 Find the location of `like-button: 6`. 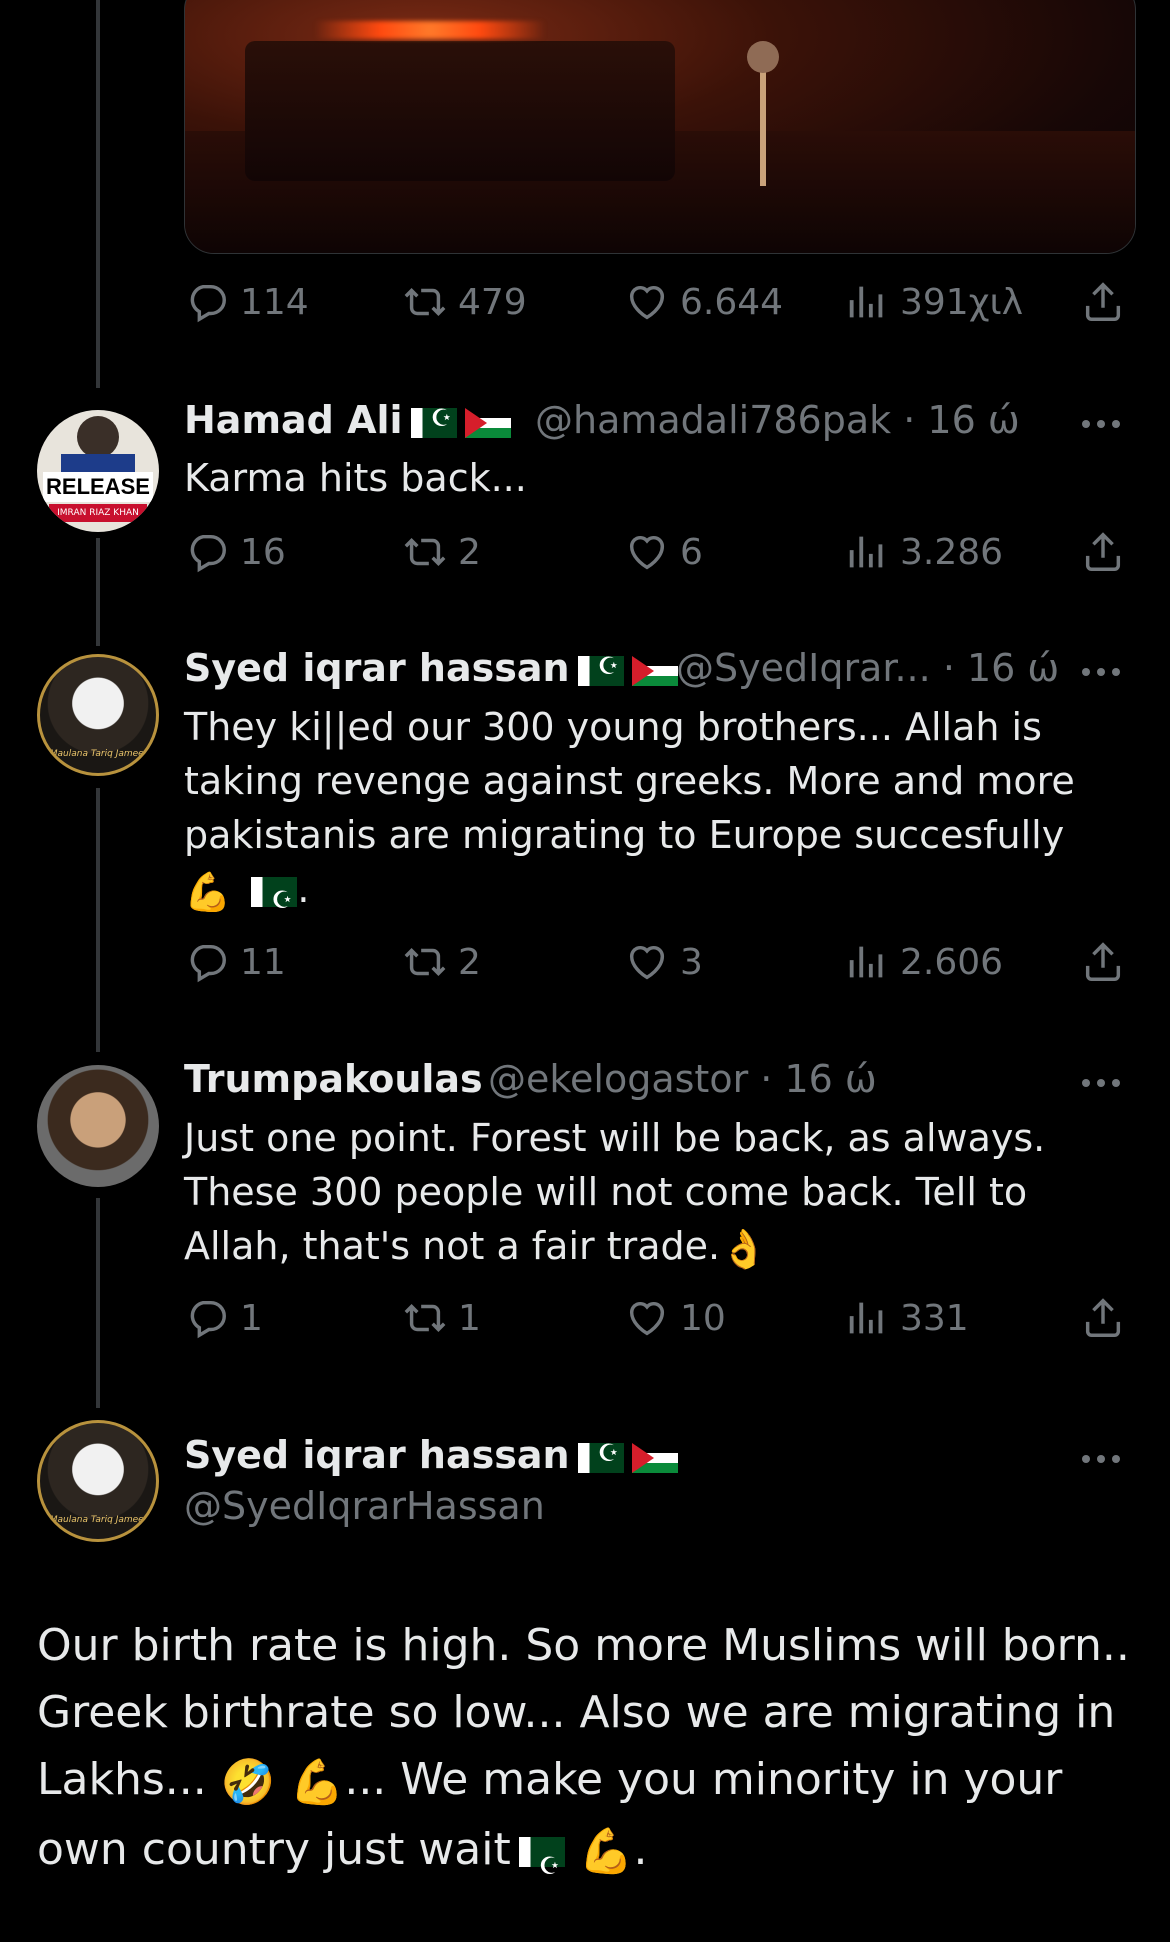

like-button: 6 is located at coordinates (663, 552).